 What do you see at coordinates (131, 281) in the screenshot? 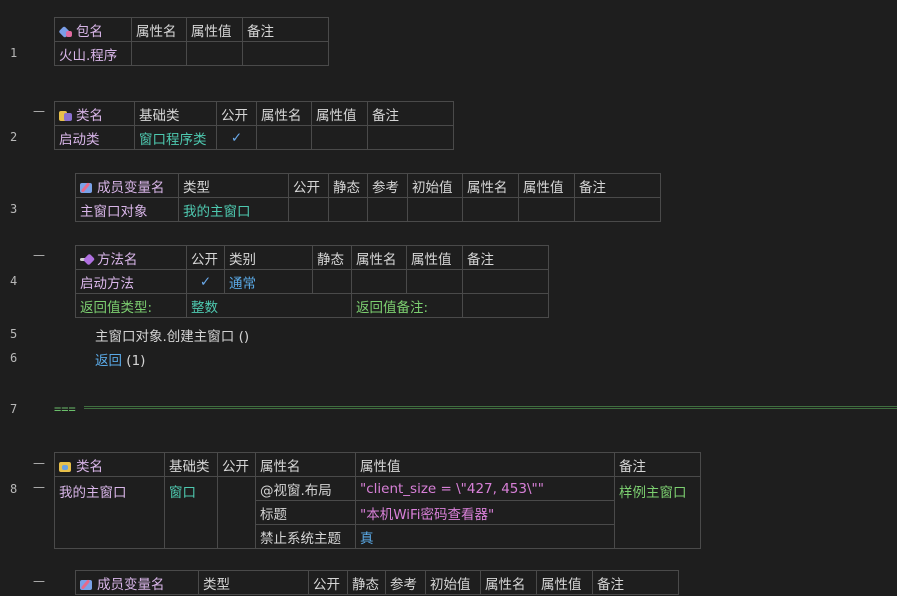
I see `method-name-cell: 启动方法` at bounding box center [131, 281].